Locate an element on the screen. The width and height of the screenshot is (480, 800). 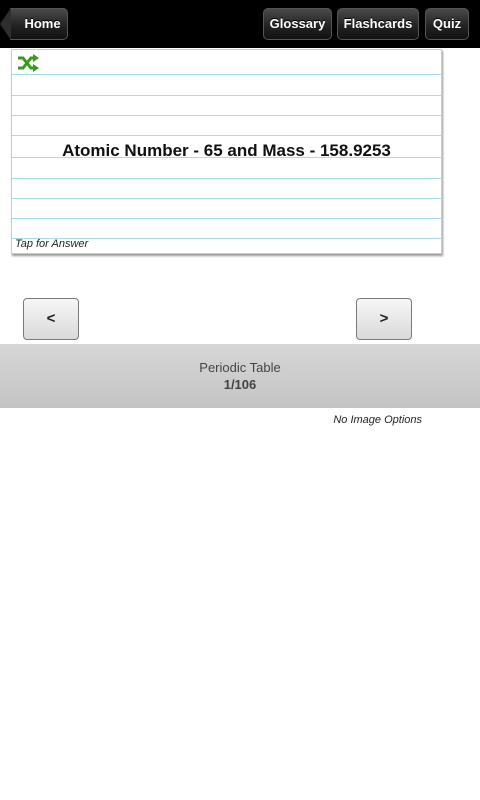
previous-card-button: < is located at coordinates (51, 319).